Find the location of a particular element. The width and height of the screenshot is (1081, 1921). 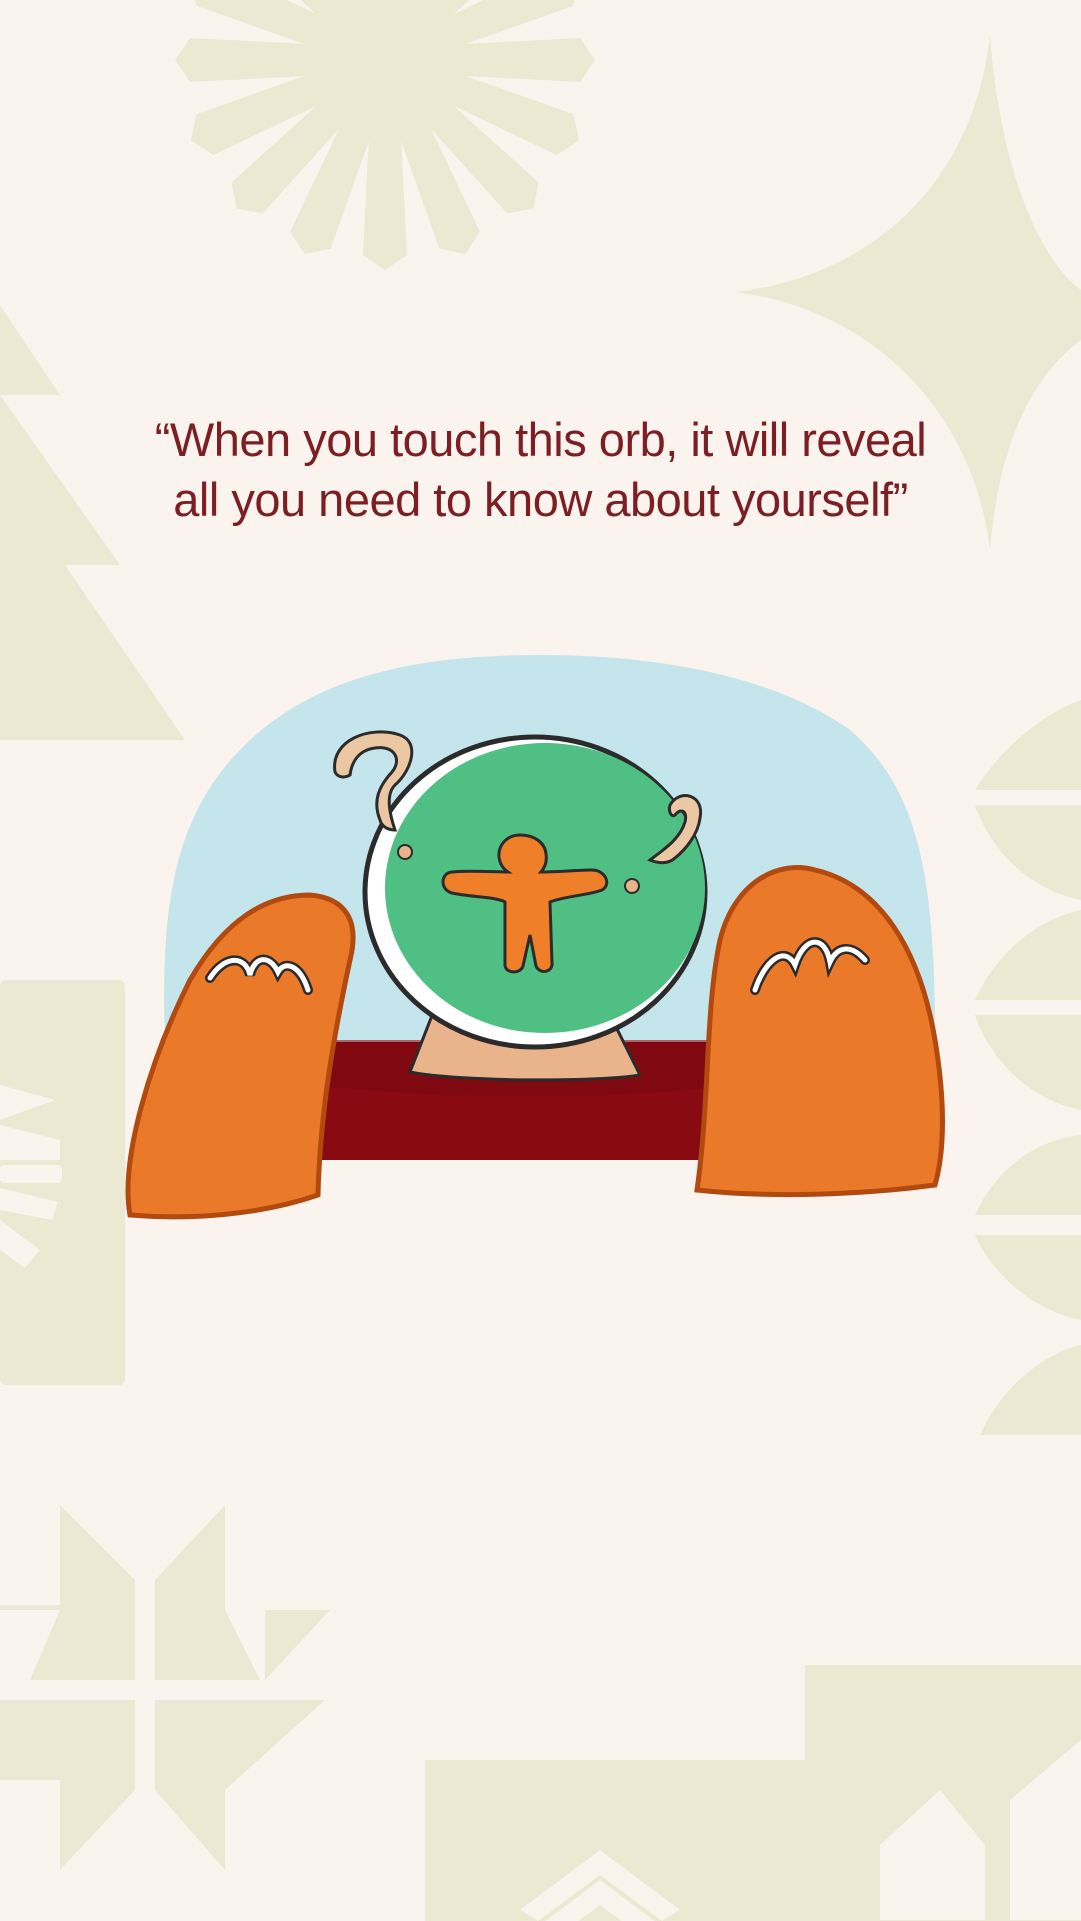

sunburst-shape is located at coordinates (385, 135).